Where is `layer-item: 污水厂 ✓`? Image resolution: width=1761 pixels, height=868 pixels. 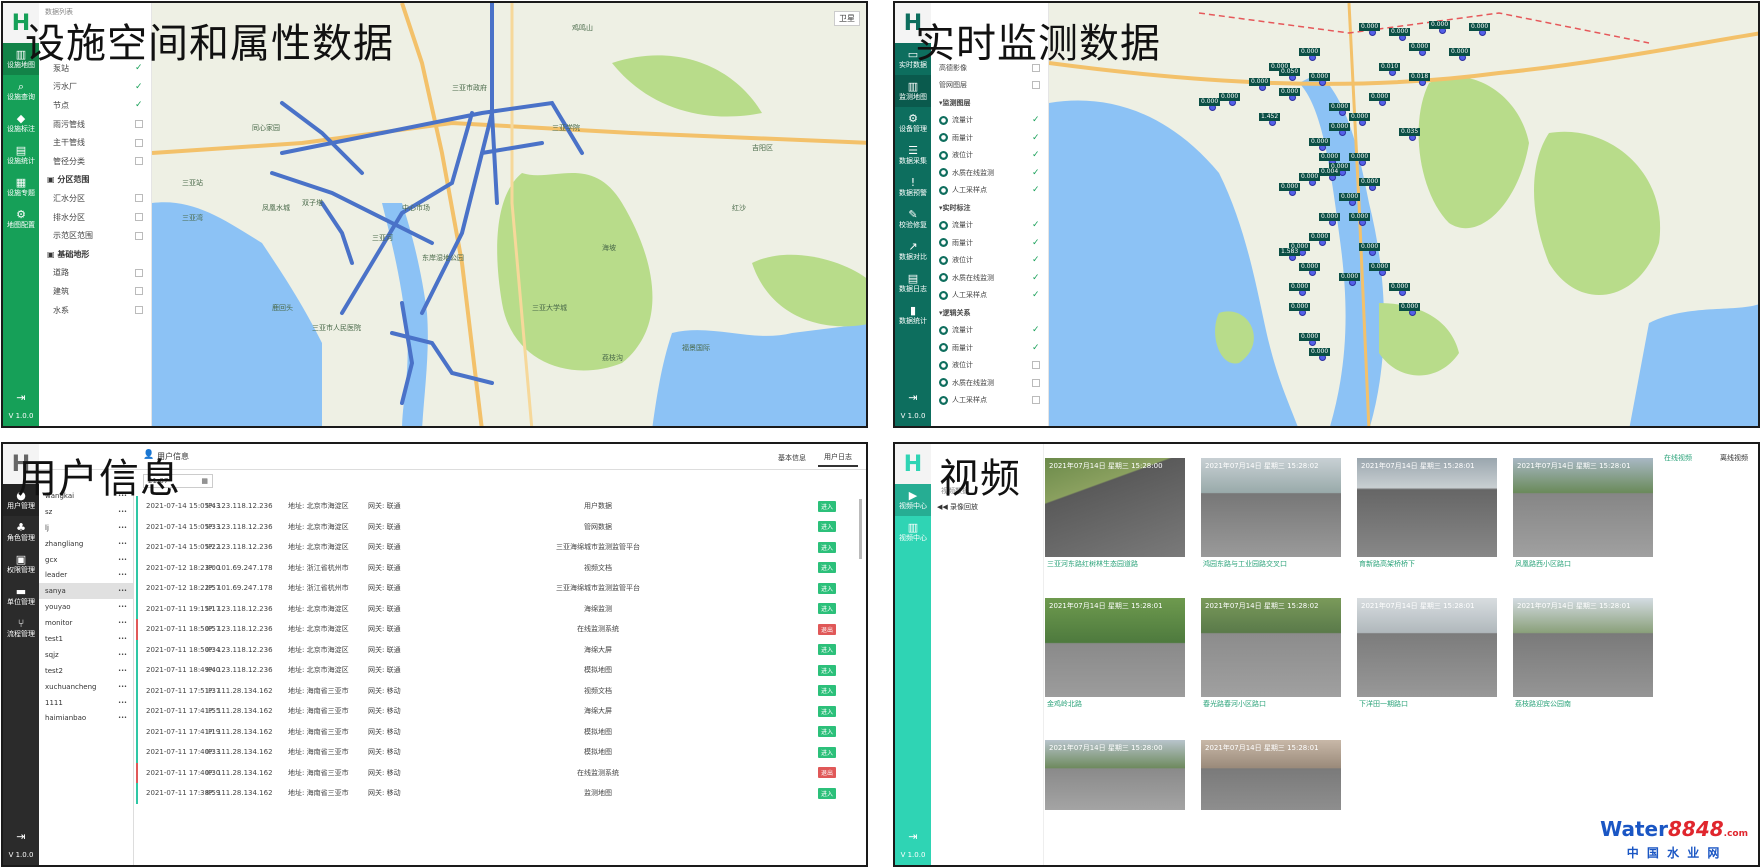
layer-item: 污水厂 ✓ is located at coordinates (95, 87).